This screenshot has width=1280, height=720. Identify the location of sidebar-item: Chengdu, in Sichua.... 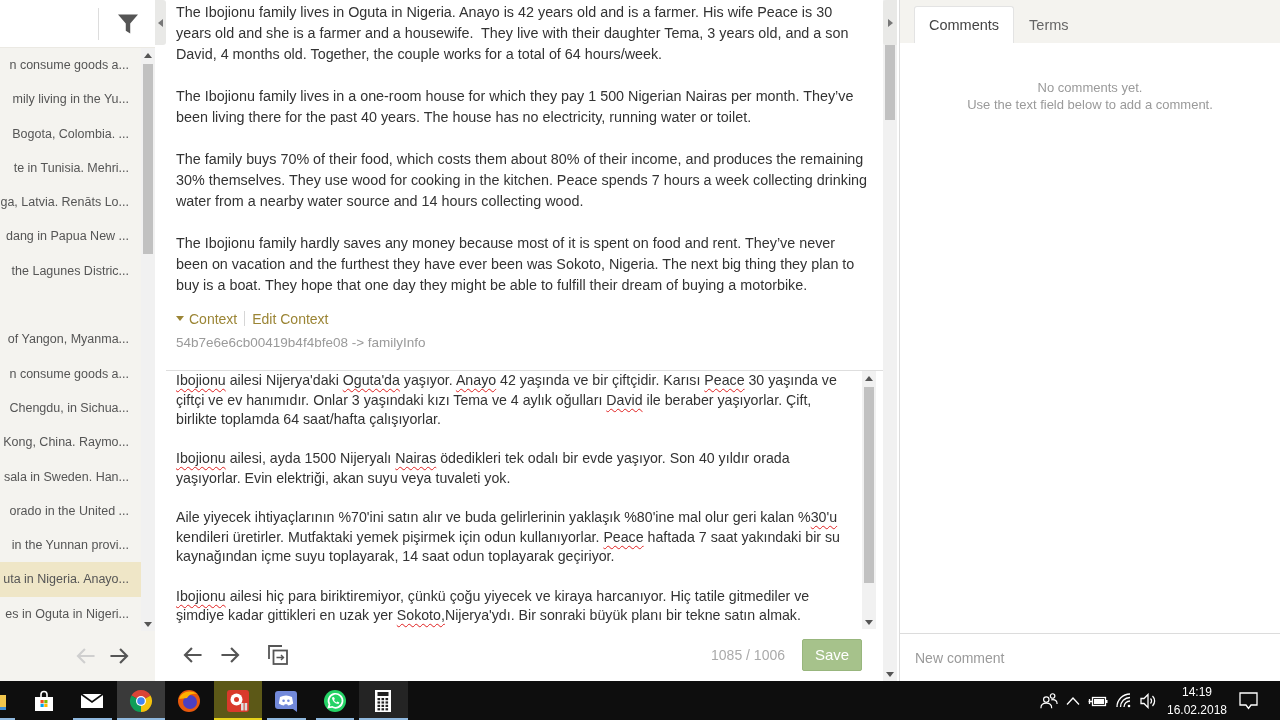
(70, 408).